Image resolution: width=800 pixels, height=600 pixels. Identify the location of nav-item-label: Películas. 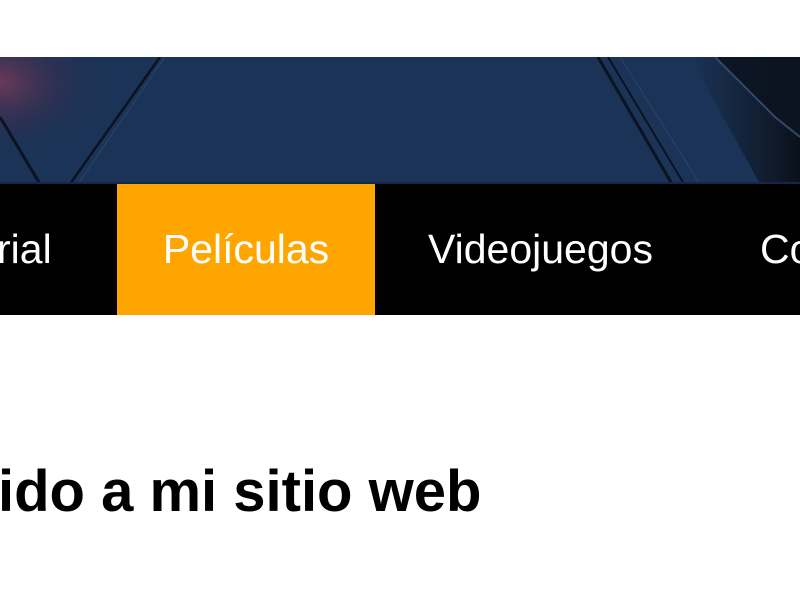
(246, 249).